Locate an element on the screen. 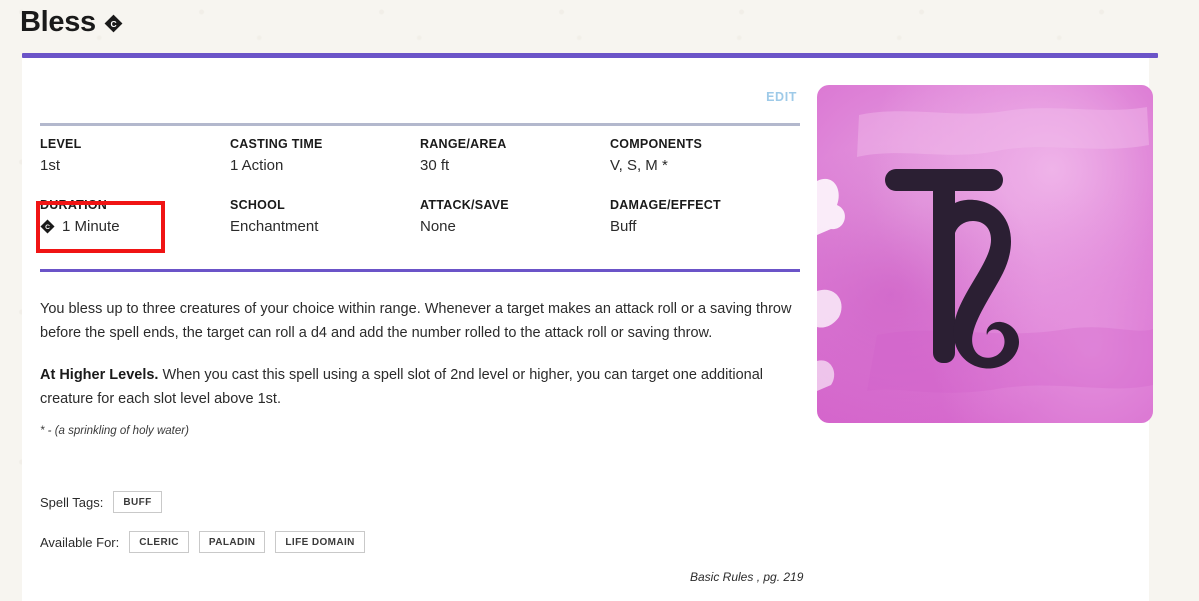 This screenshot has width=1199, height=601. stat-range-area: RANGE/AREA 30 ft is located at coordinates (515, 158).